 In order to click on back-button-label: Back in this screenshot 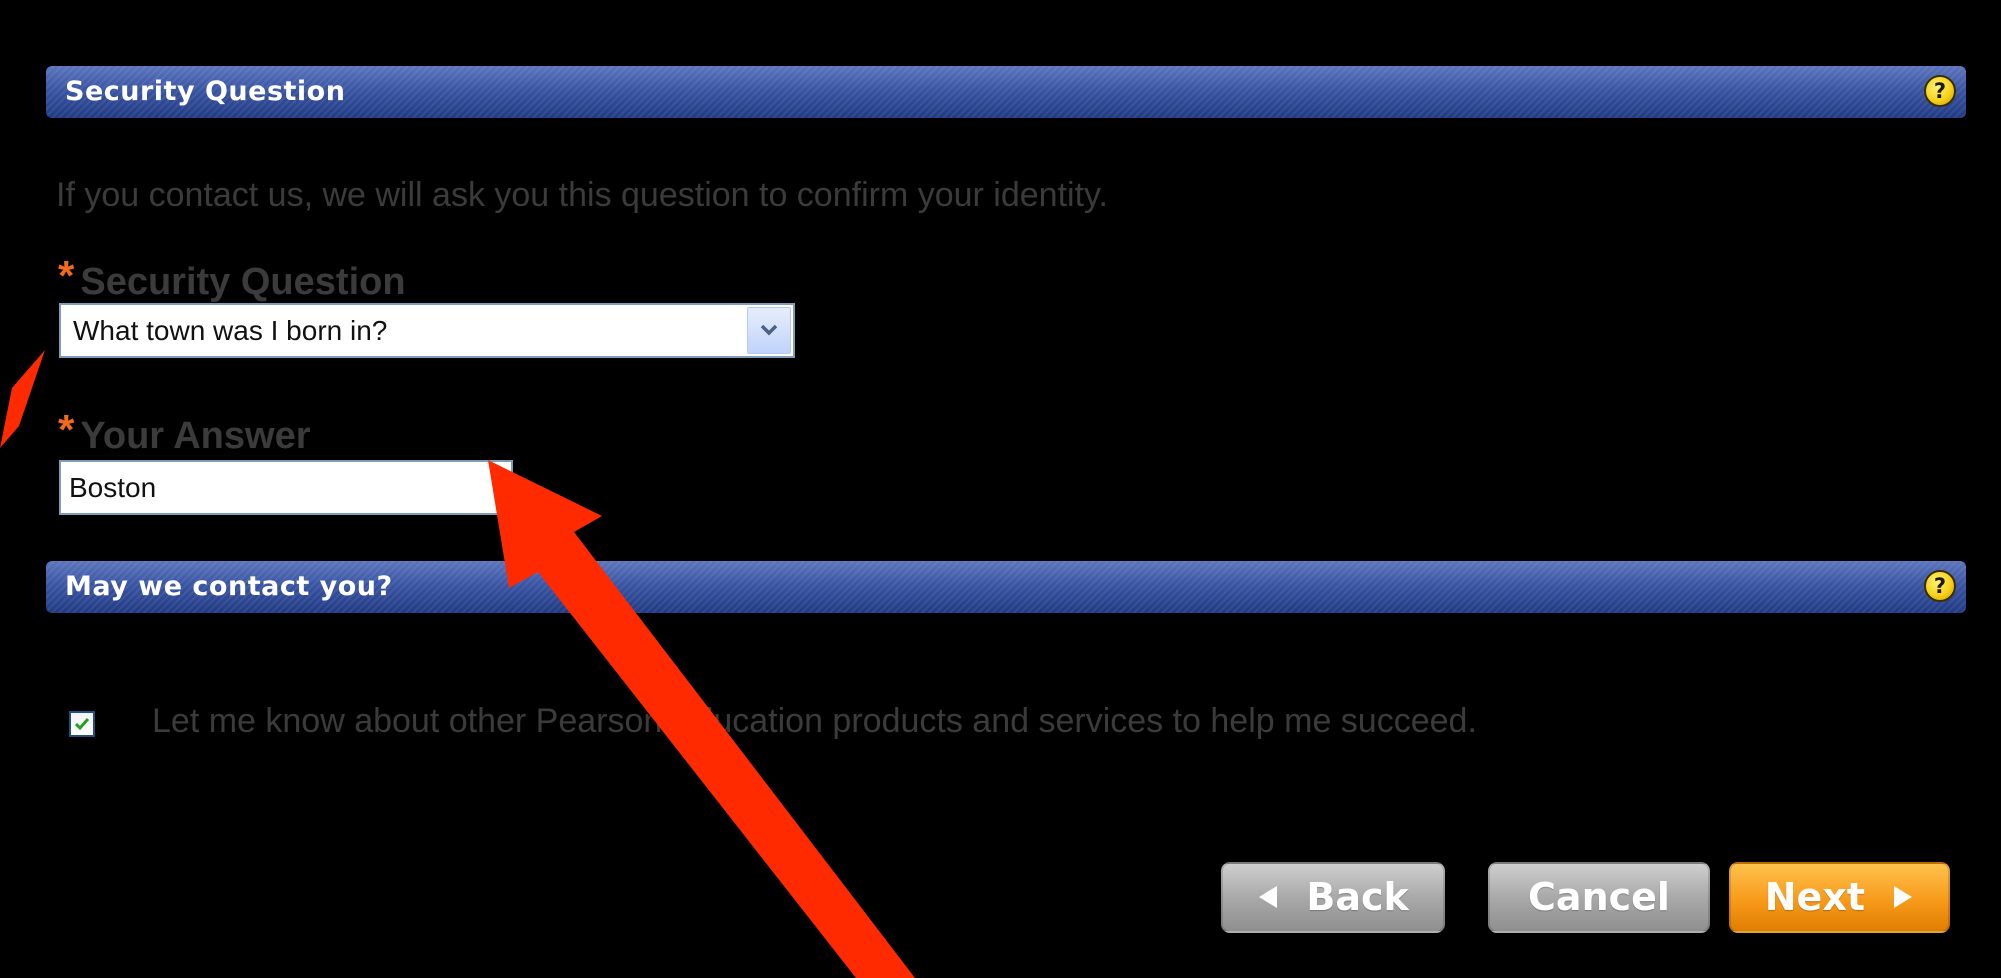, I will do `click(1357, 897)`.